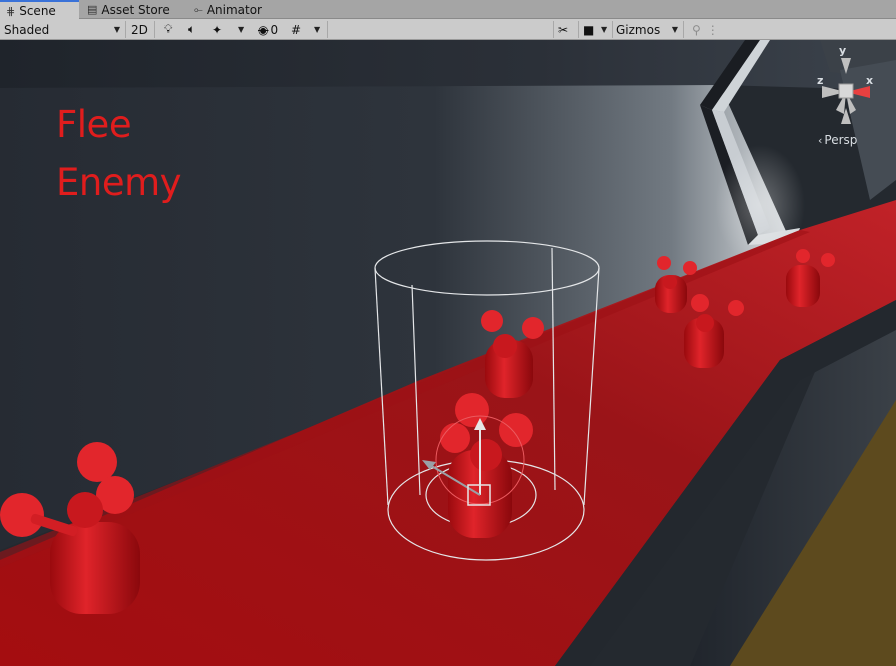 The width and height of the screenshot is (896, 666). I want to click on tab-asset-store: ▤ Asset Store, so click(134, 9).